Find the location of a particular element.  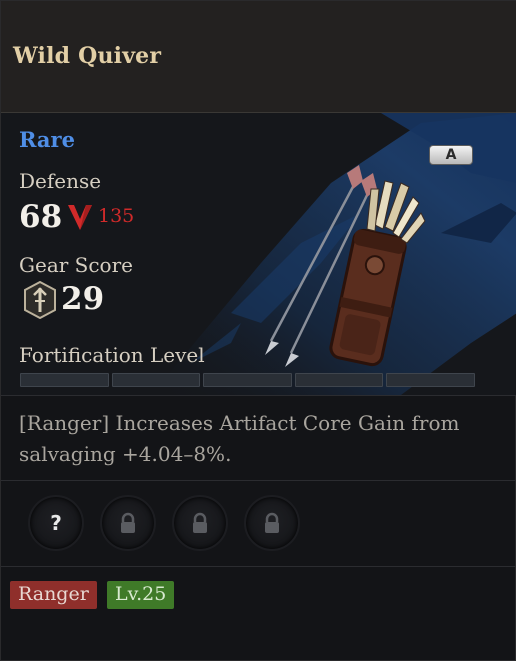

socket-unknown: ? is located at coordinates (56, 523).